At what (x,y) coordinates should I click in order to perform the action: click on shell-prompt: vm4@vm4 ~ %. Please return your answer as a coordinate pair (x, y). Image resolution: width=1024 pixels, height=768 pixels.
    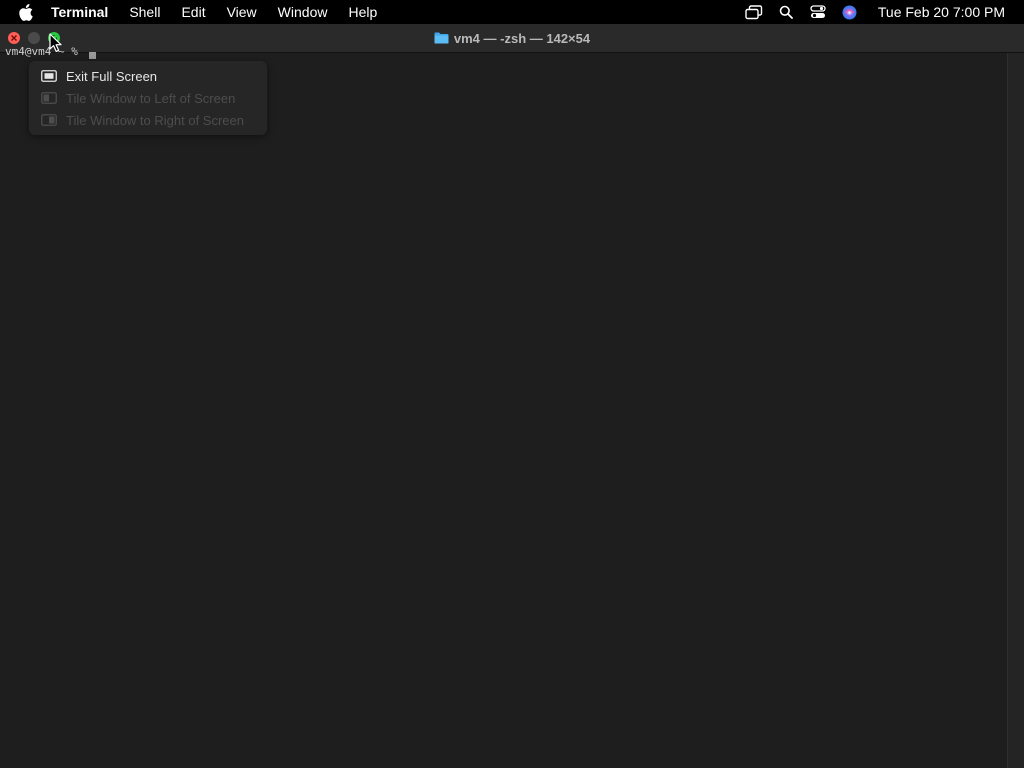
    Looking at the image, I should click on (41, 51).